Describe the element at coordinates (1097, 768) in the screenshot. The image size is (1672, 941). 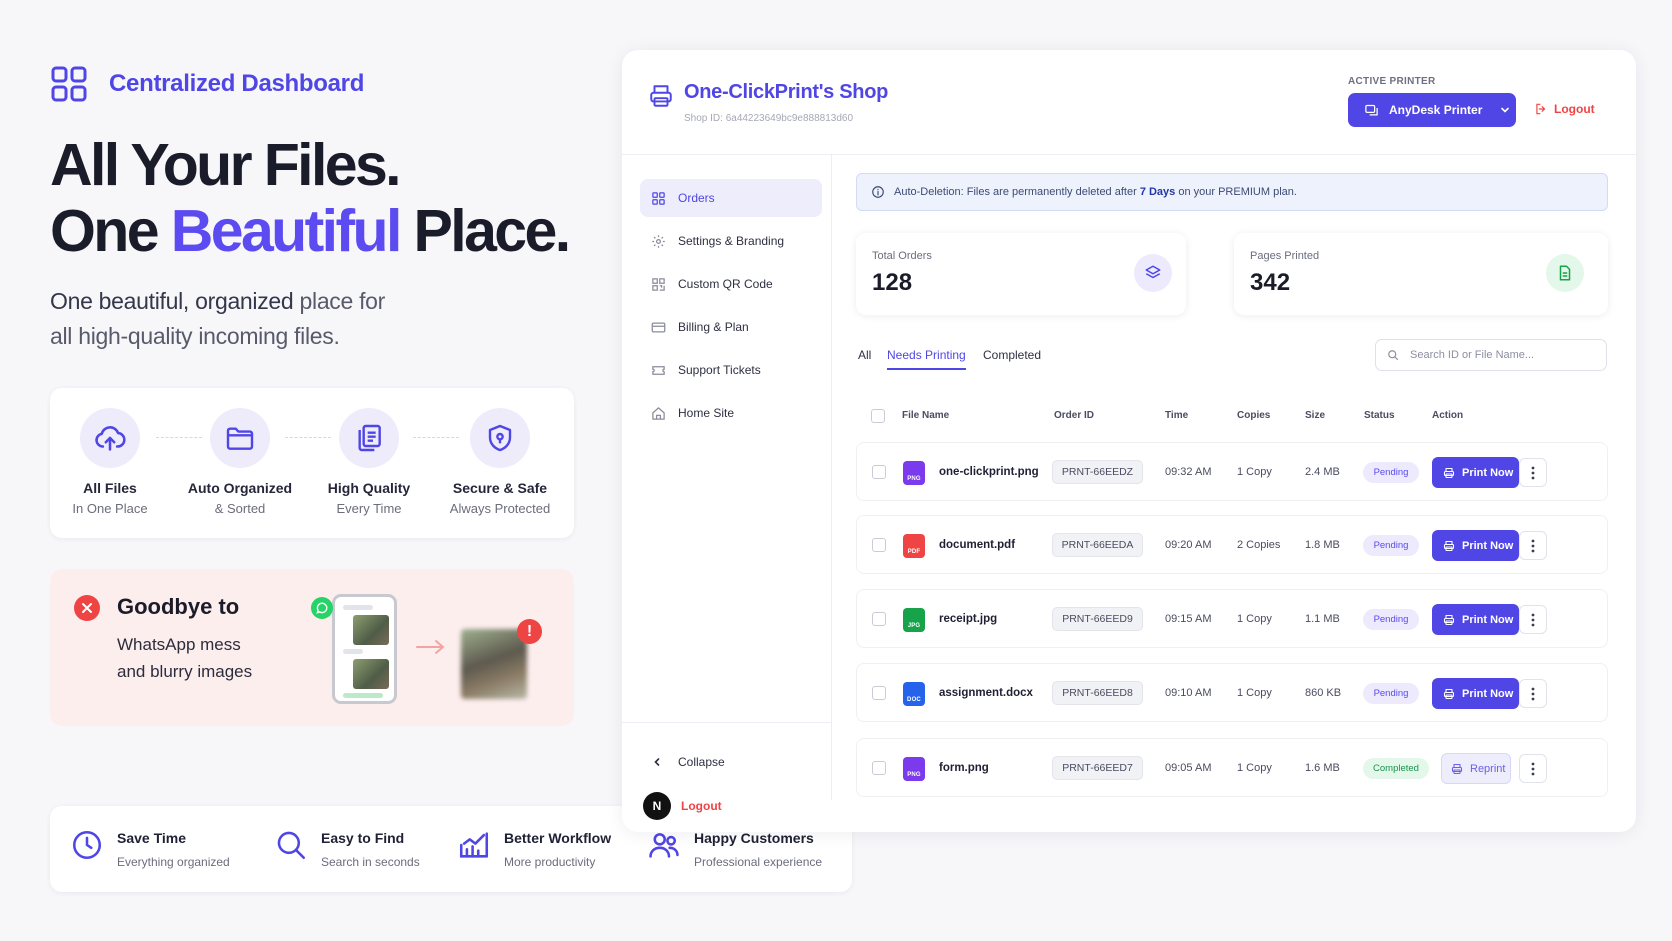
I see `order-id: PRNT-66EED7` at that location.